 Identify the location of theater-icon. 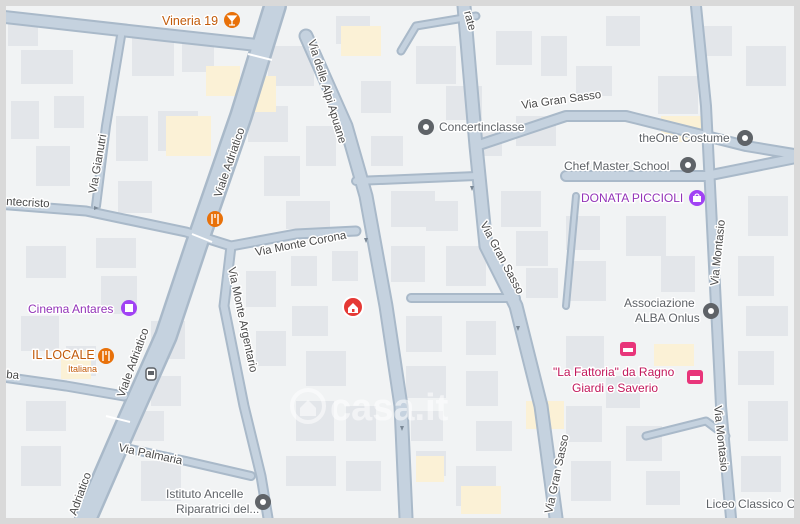
(129, 308).